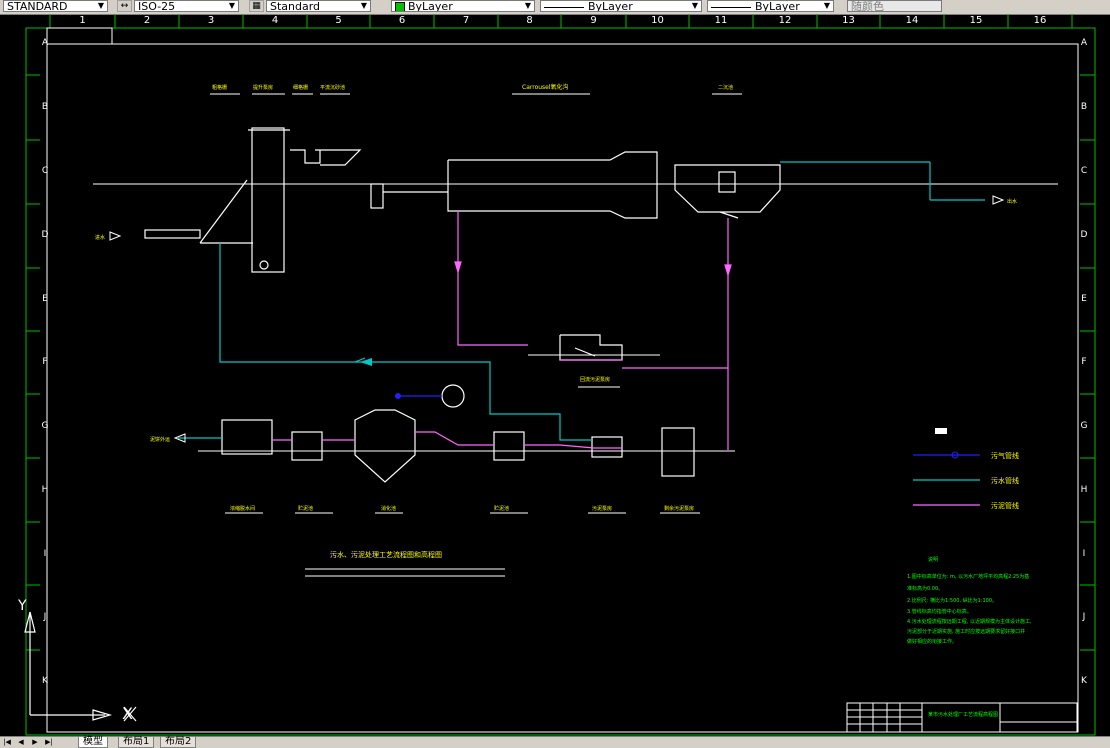 Image resolution: width=1110 pixels, height=748 pixels. Describe the element at coordinates (998, 200) in the screenshot. I see `outlet-arrow` at that location.